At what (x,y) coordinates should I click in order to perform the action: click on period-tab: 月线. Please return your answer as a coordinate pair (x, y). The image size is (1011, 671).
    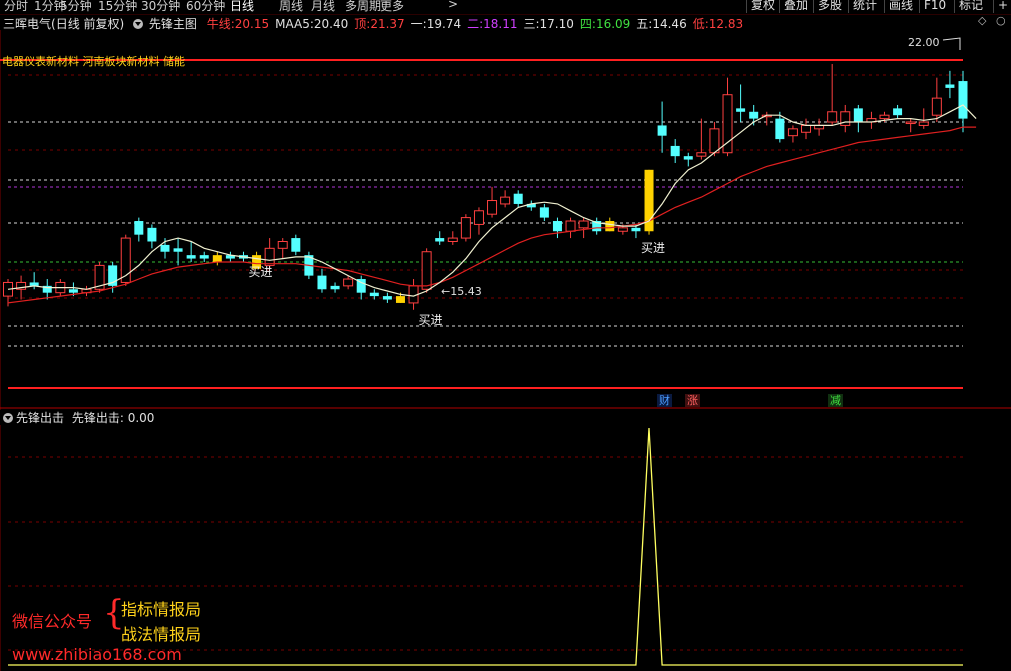
    Looking at the image, I should click on (323, 7).